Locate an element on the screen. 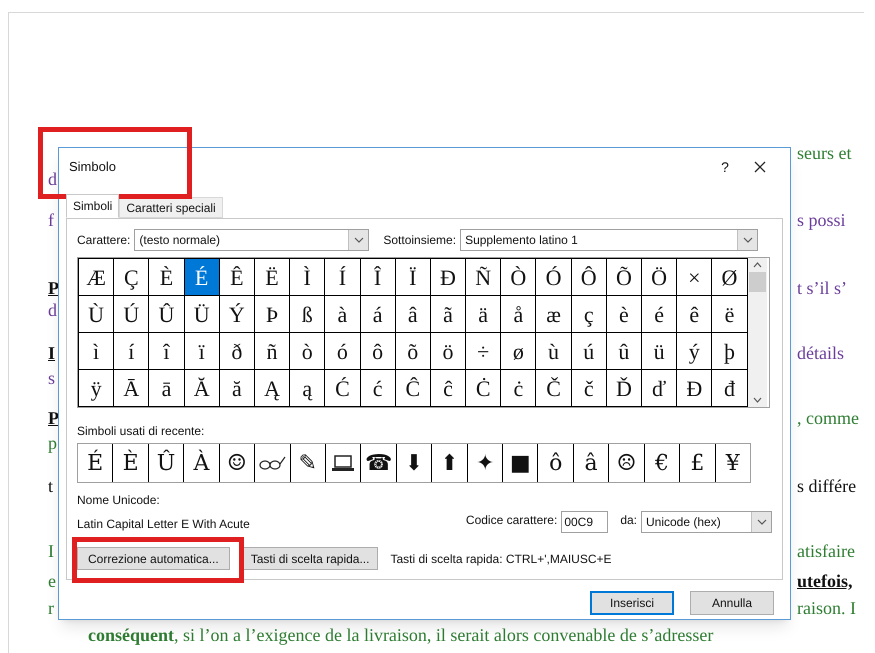 The height and width of the screenshot is (653, 875). recent-symbol: Û is located at coordinates (166, 463).